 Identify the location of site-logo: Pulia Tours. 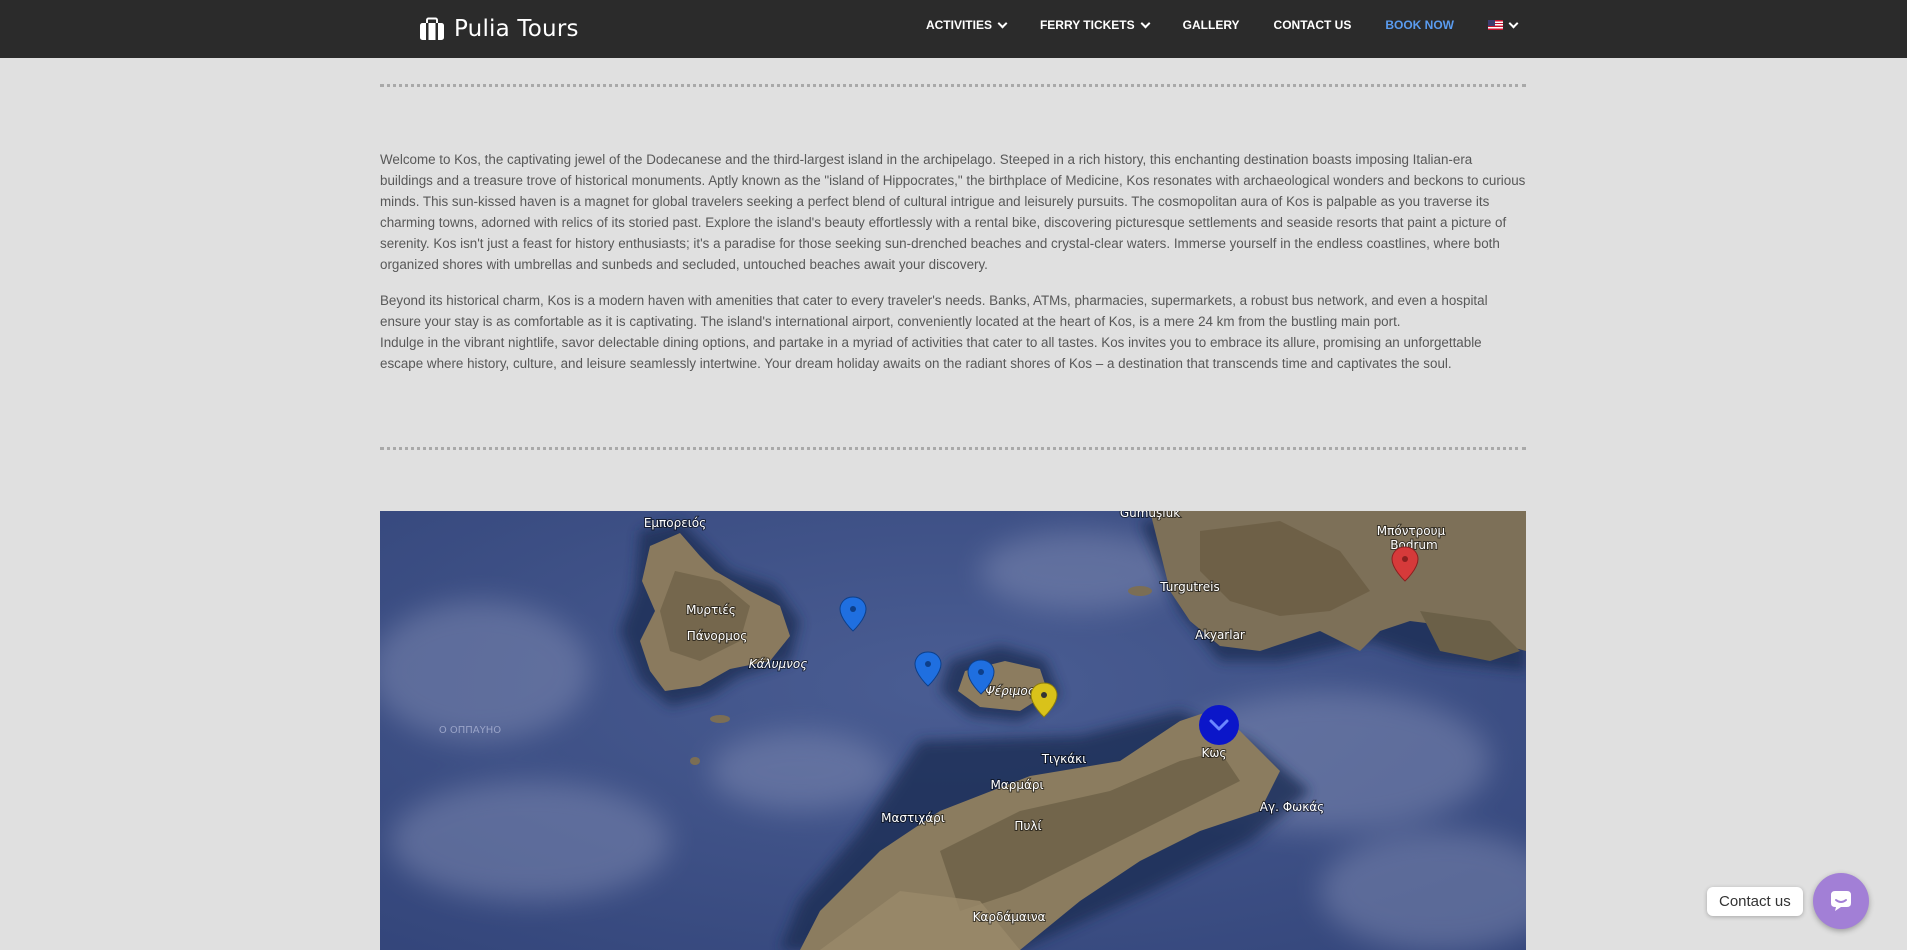
(498, 29).